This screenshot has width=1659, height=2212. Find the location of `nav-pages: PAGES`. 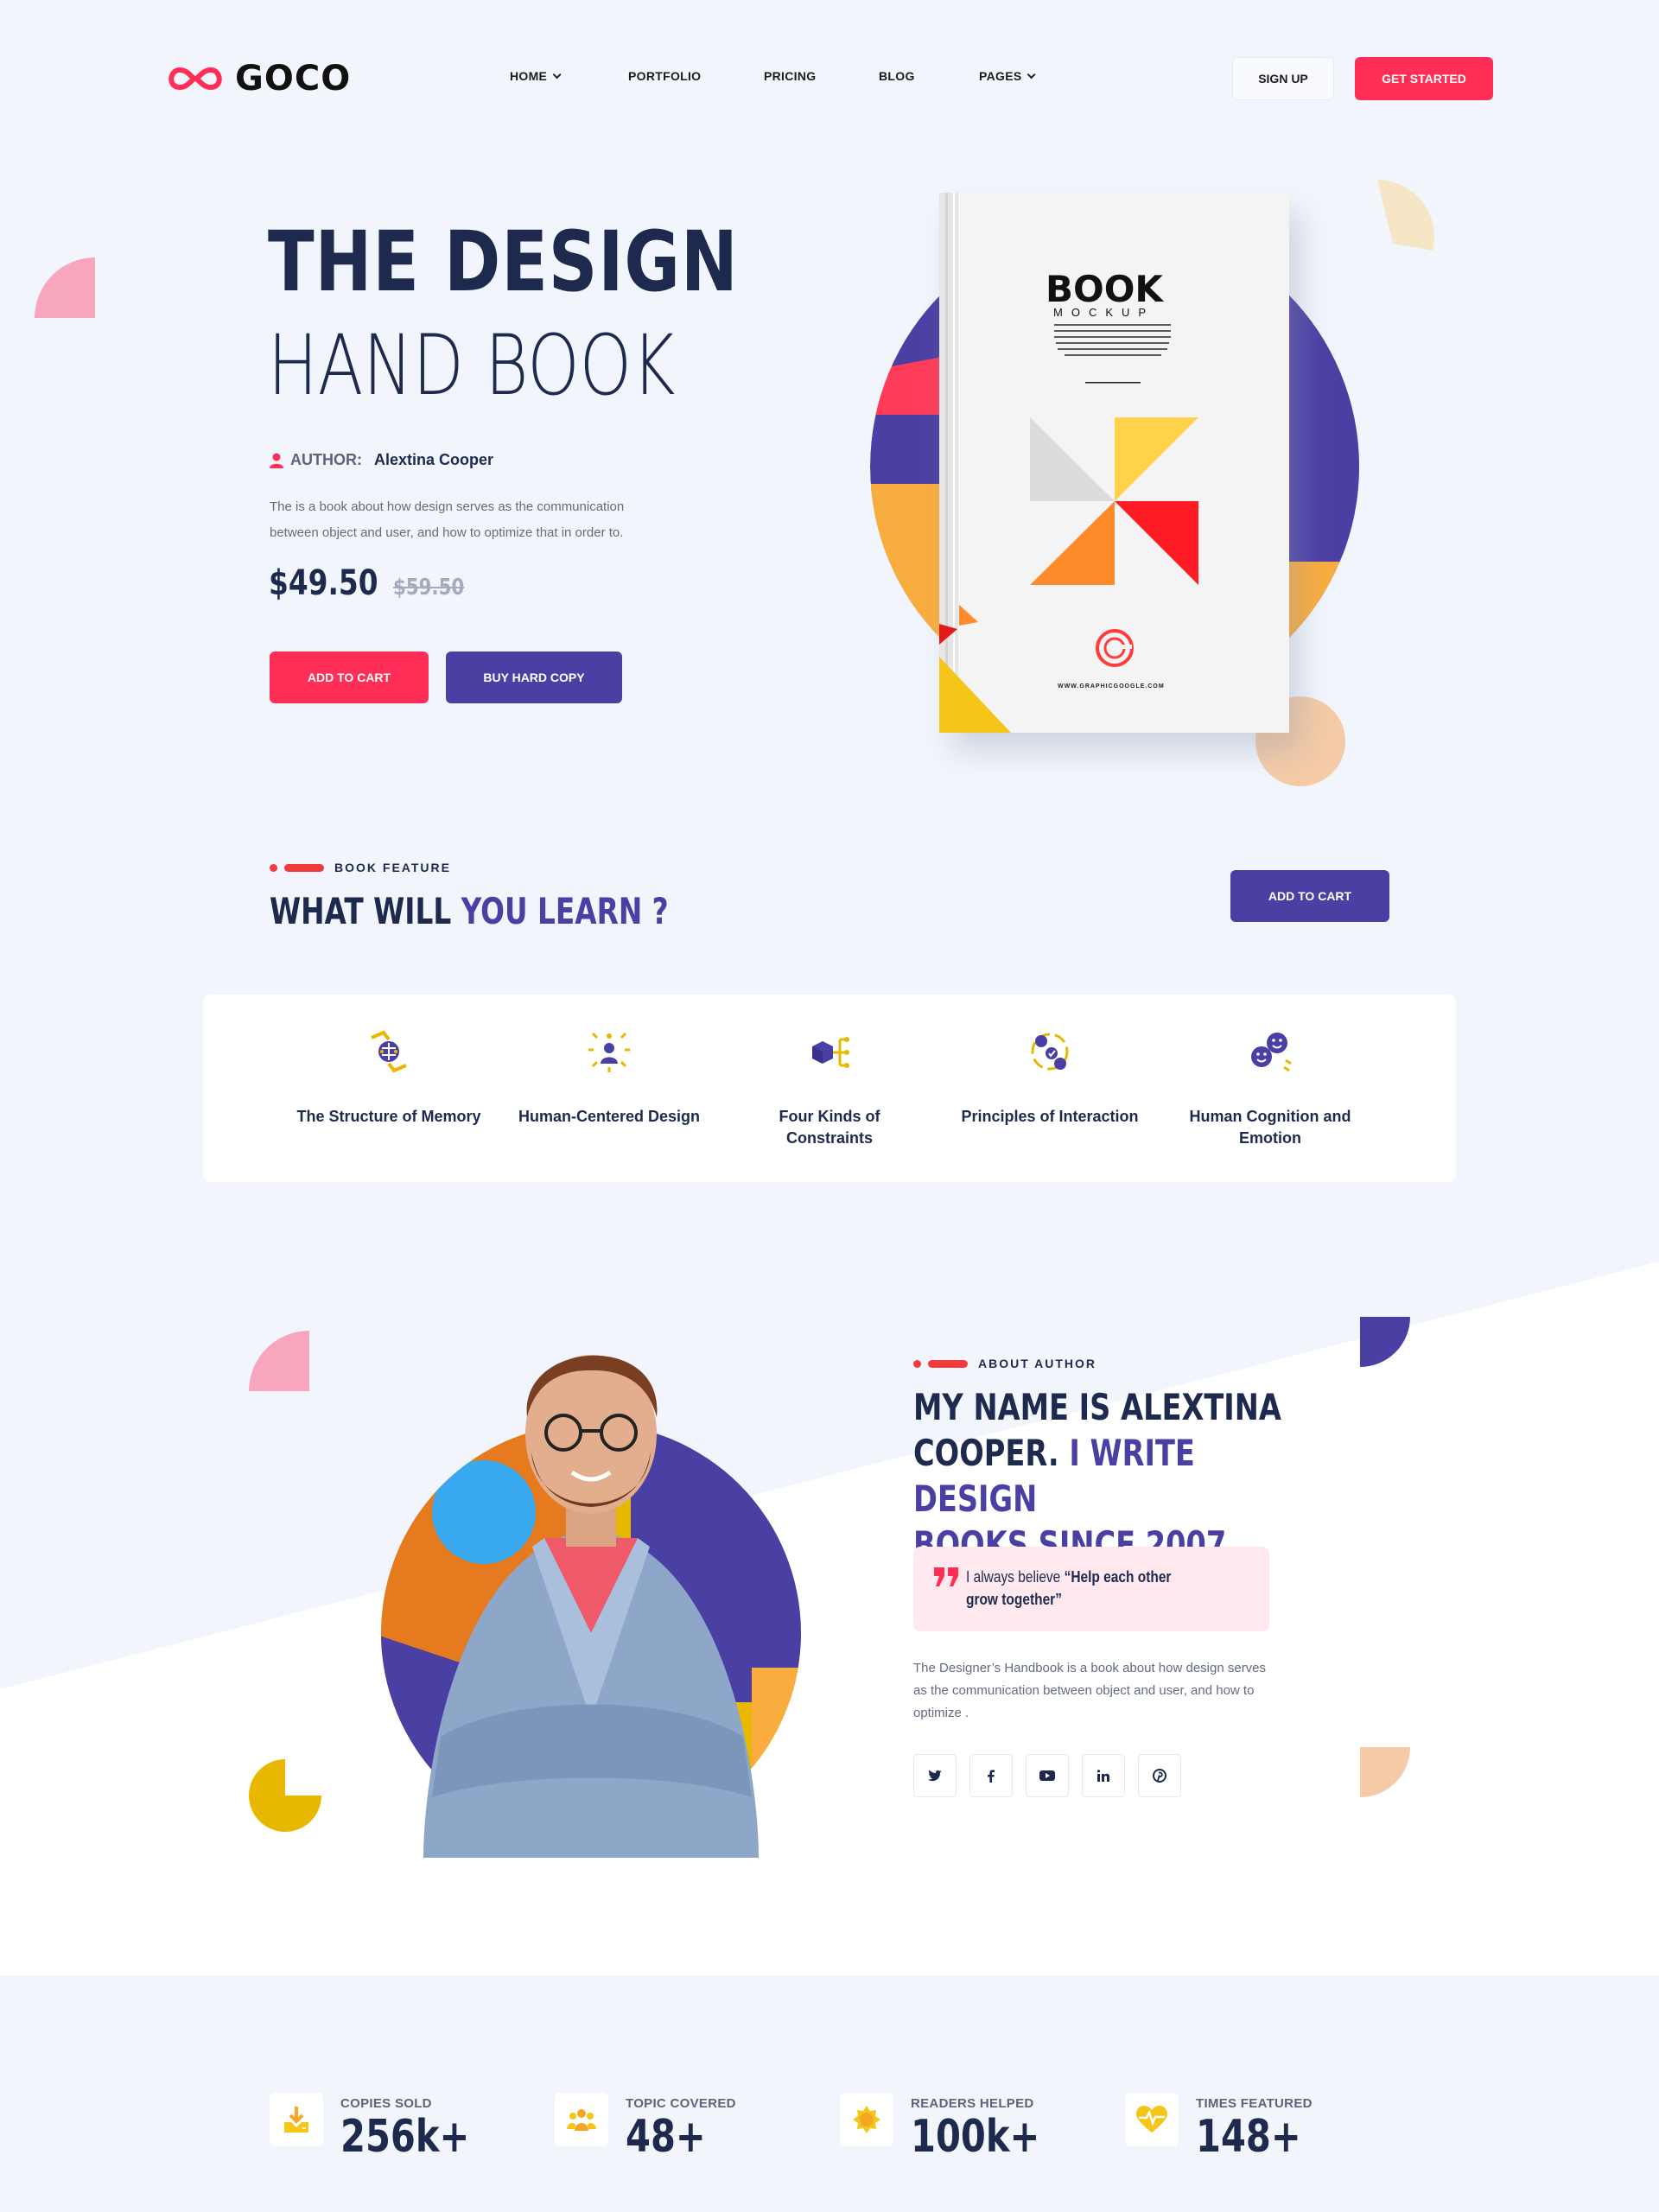

nav-pages: PAGES is located at coordinates (1008, 76).